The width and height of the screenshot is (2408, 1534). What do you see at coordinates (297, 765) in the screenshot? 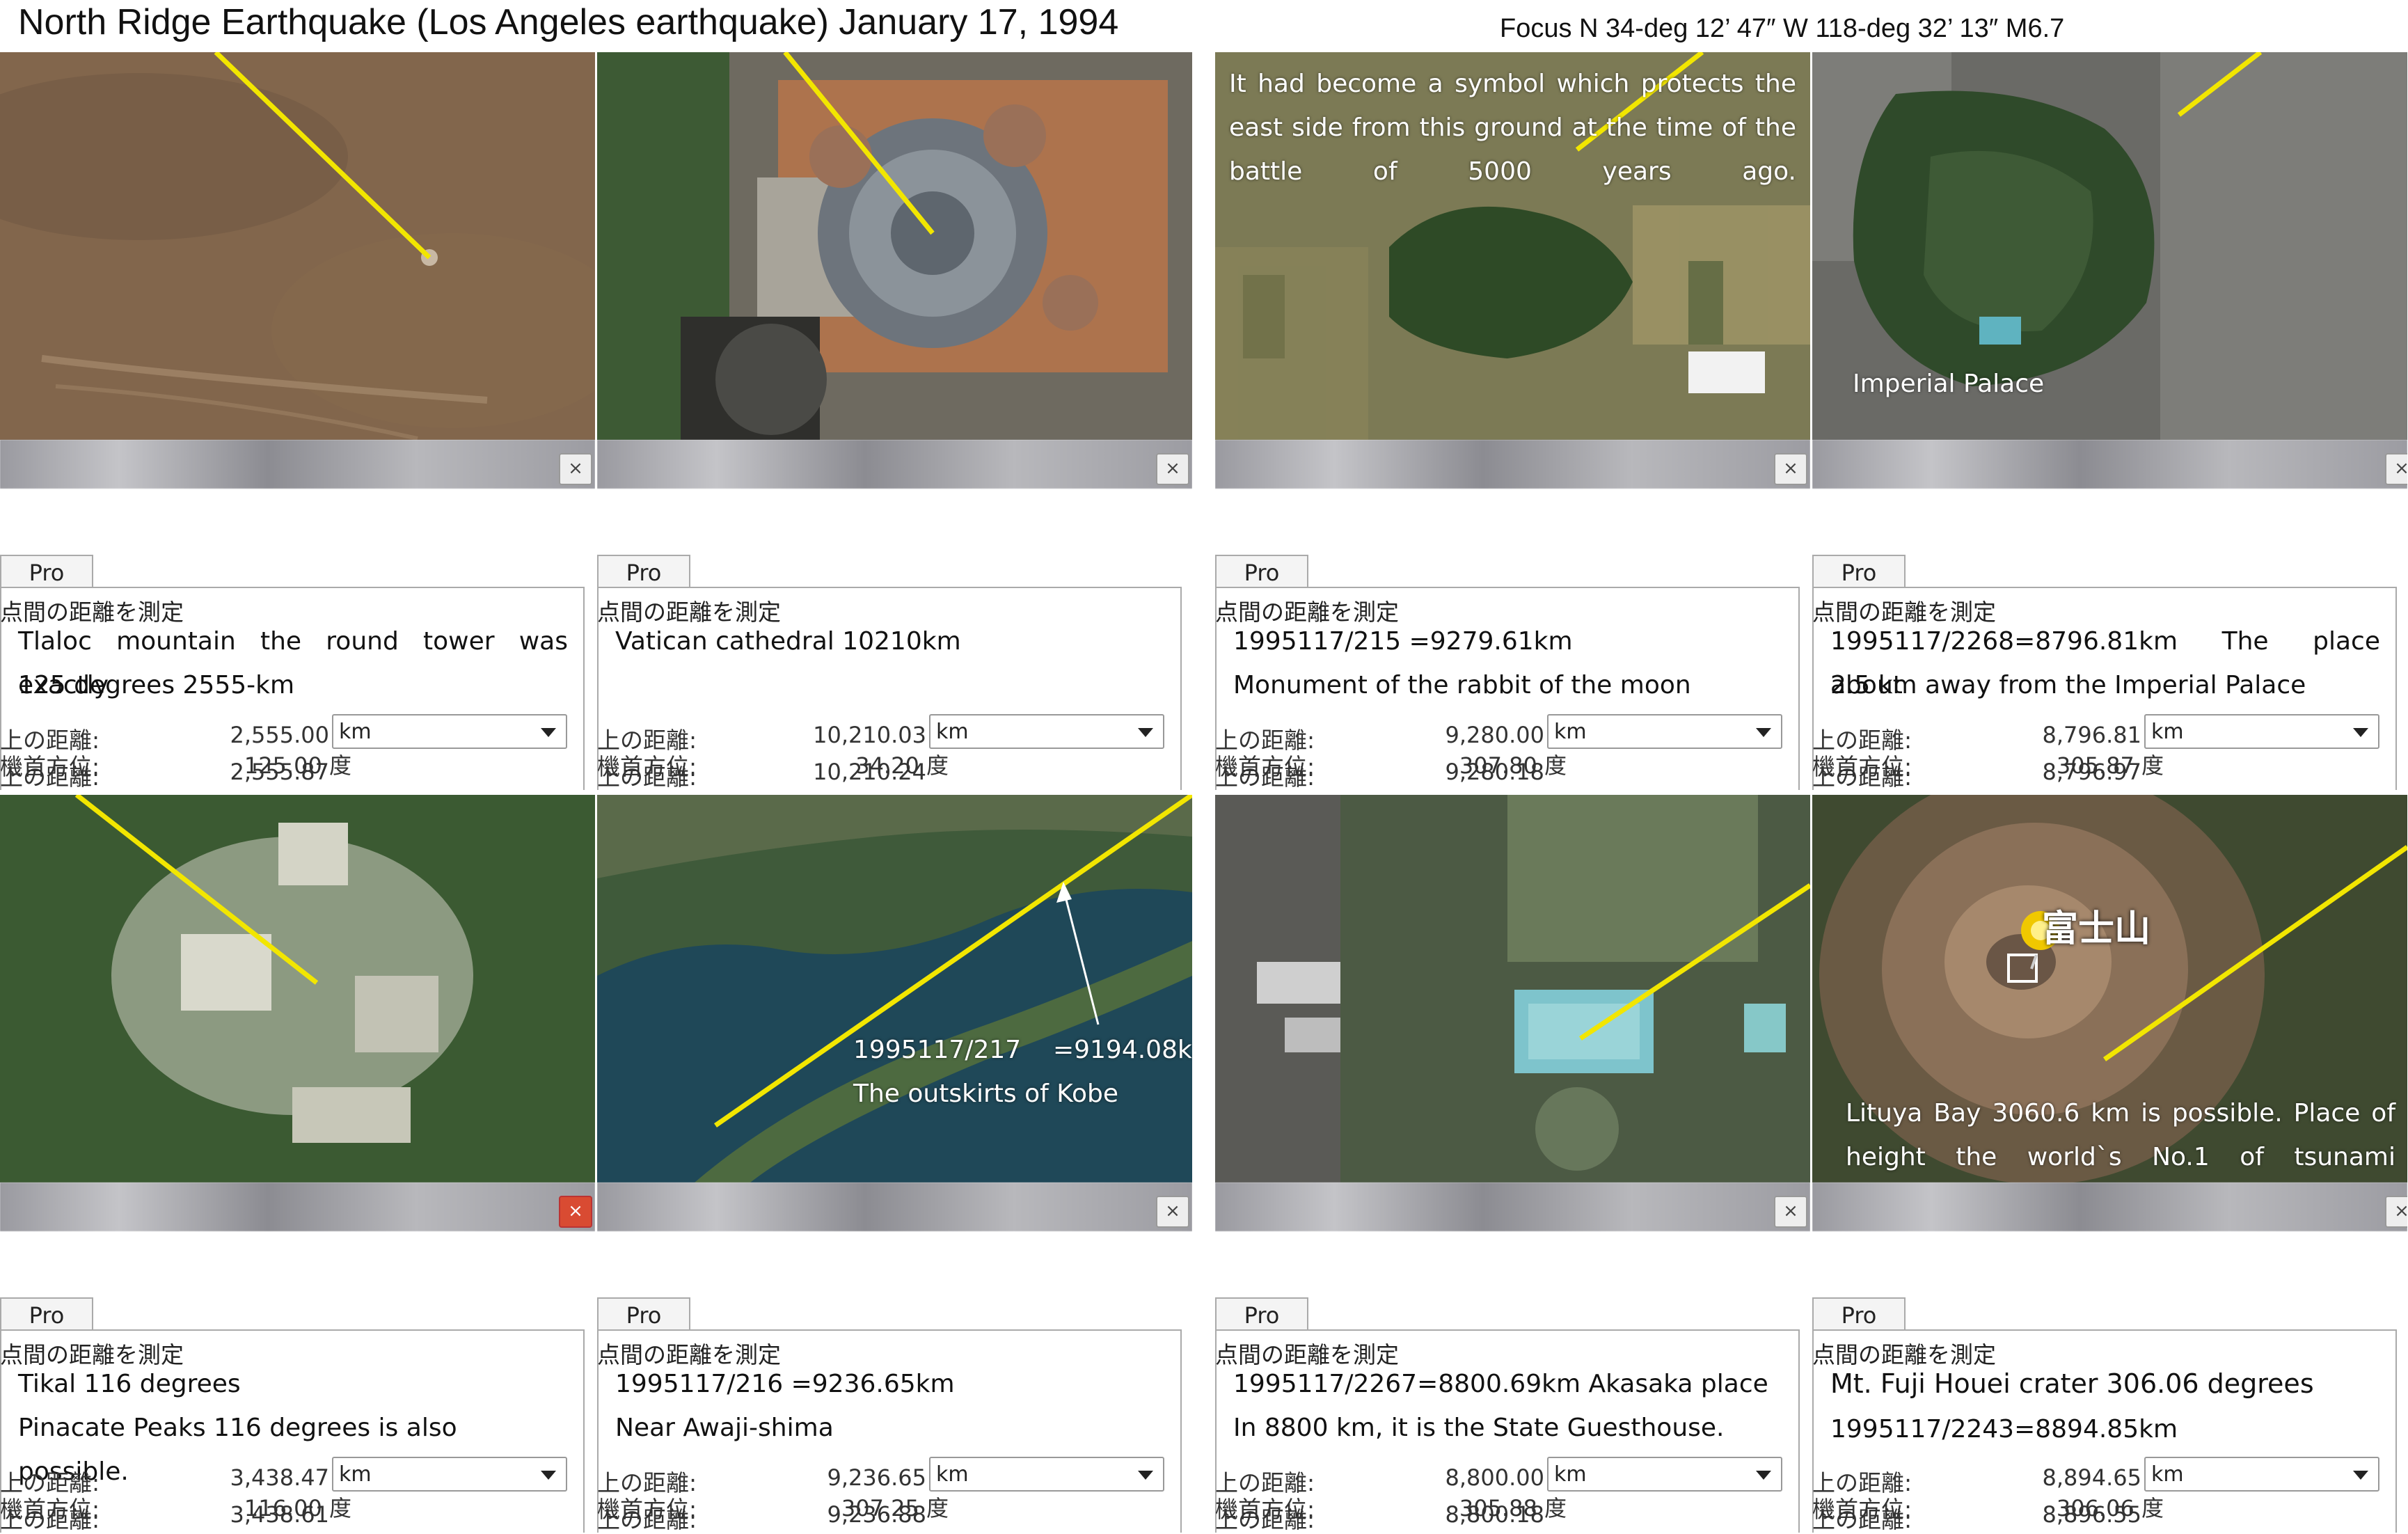
I see `heading-value: 125.00 度` at bounding box center [297, 765].